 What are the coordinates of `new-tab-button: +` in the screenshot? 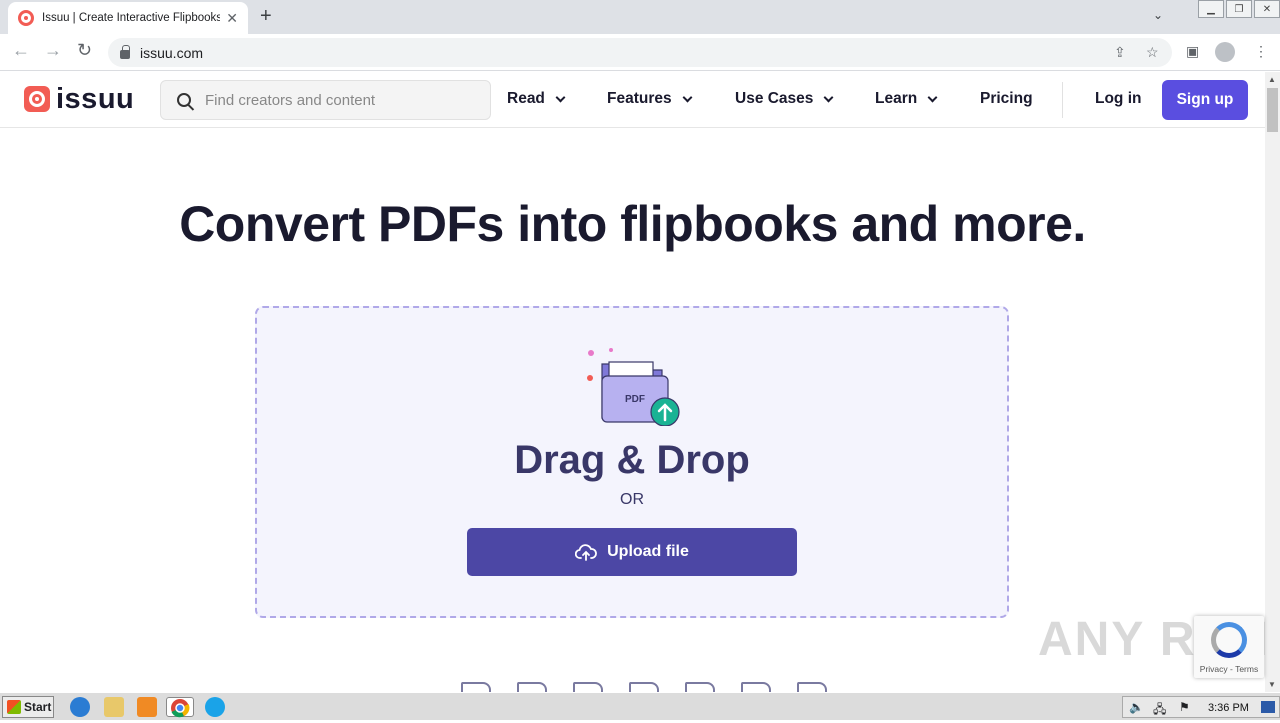 It's located at (266, 16).